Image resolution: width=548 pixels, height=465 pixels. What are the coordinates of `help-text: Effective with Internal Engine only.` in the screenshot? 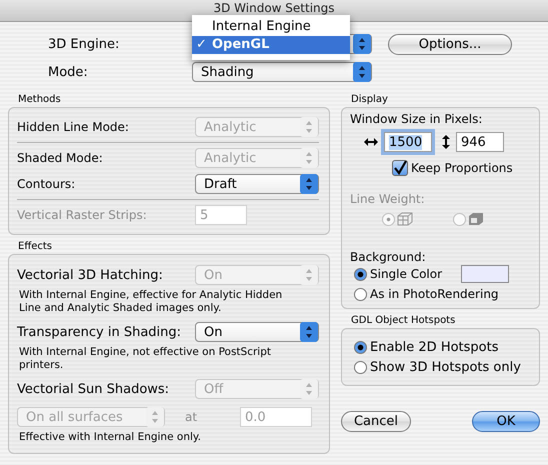 It's located at (110, 437).